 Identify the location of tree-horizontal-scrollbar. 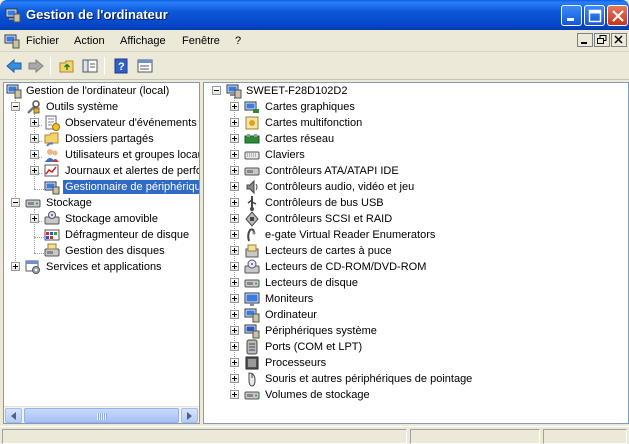
(101, 414).